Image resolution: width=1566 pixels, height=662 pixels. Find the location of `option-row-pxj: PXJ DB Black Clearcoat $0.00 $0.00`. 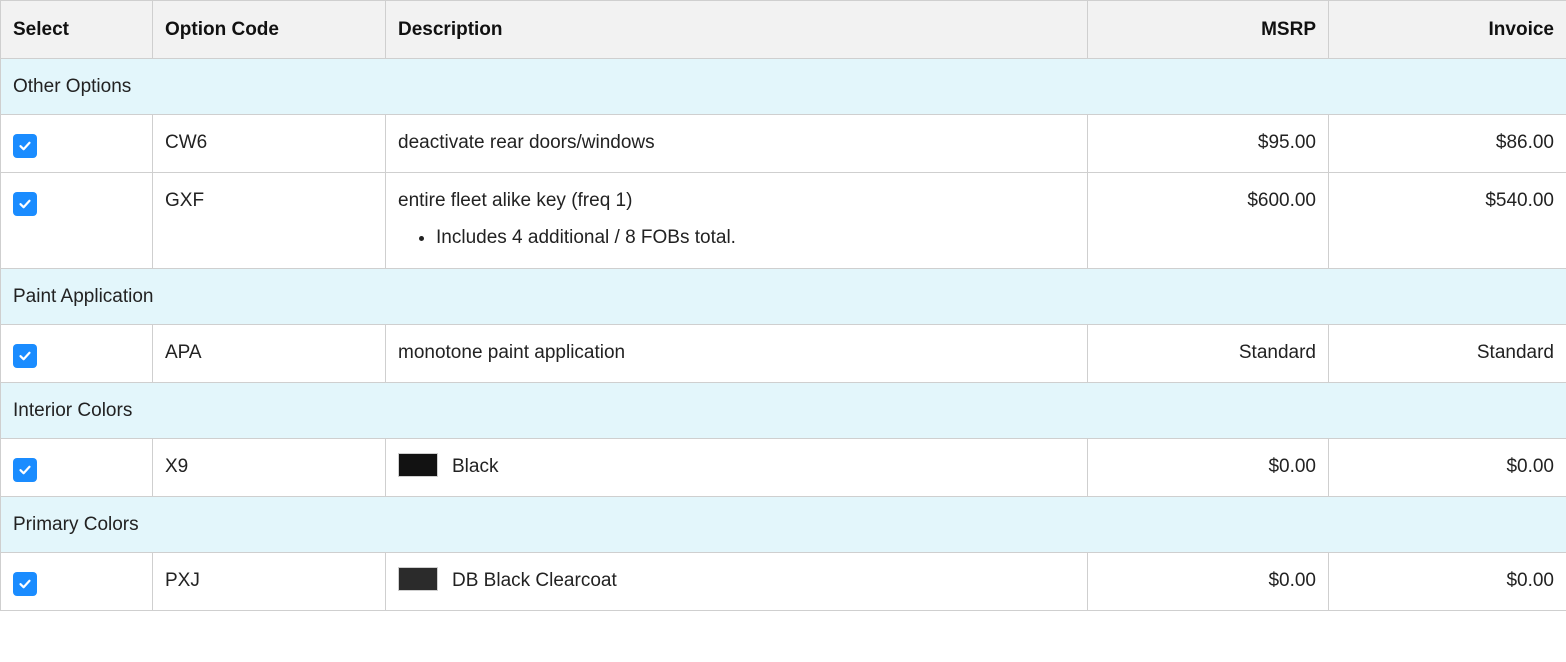

option-row-pxj: PXJ DB Black Clearcoat $0.00 $0.00 is located at coordinates (783, 581).